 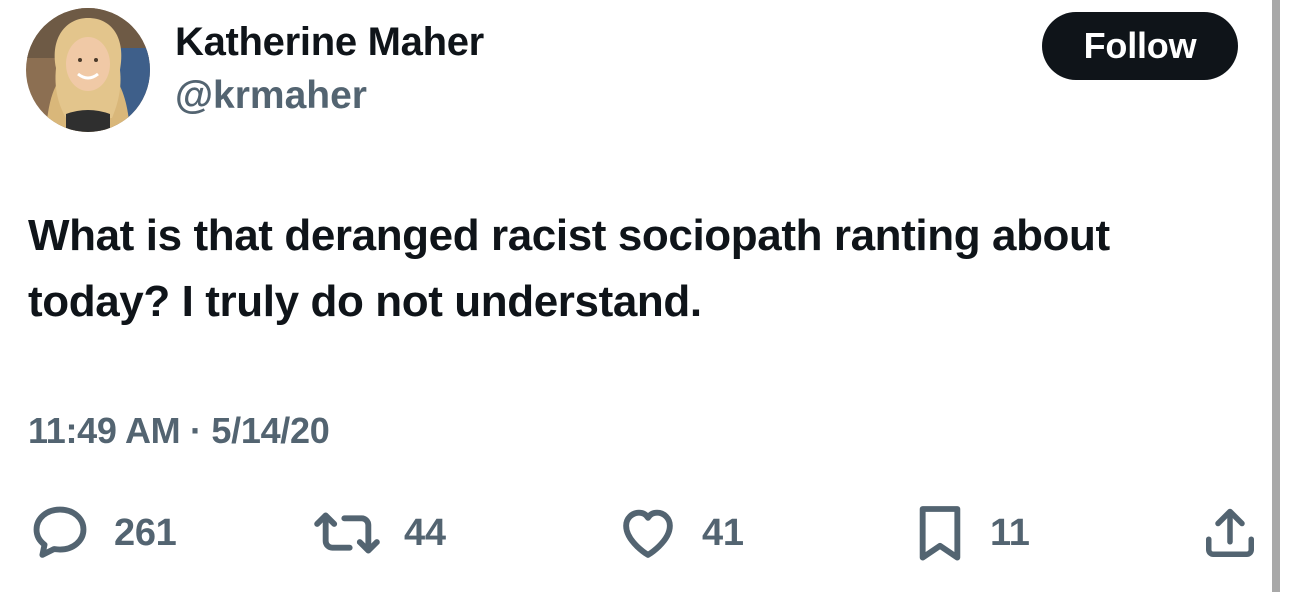 What do you see at coordinates (971, 533) in the screenshot?
I see `bookmark-button: 11` at bounding box center [971, 533].